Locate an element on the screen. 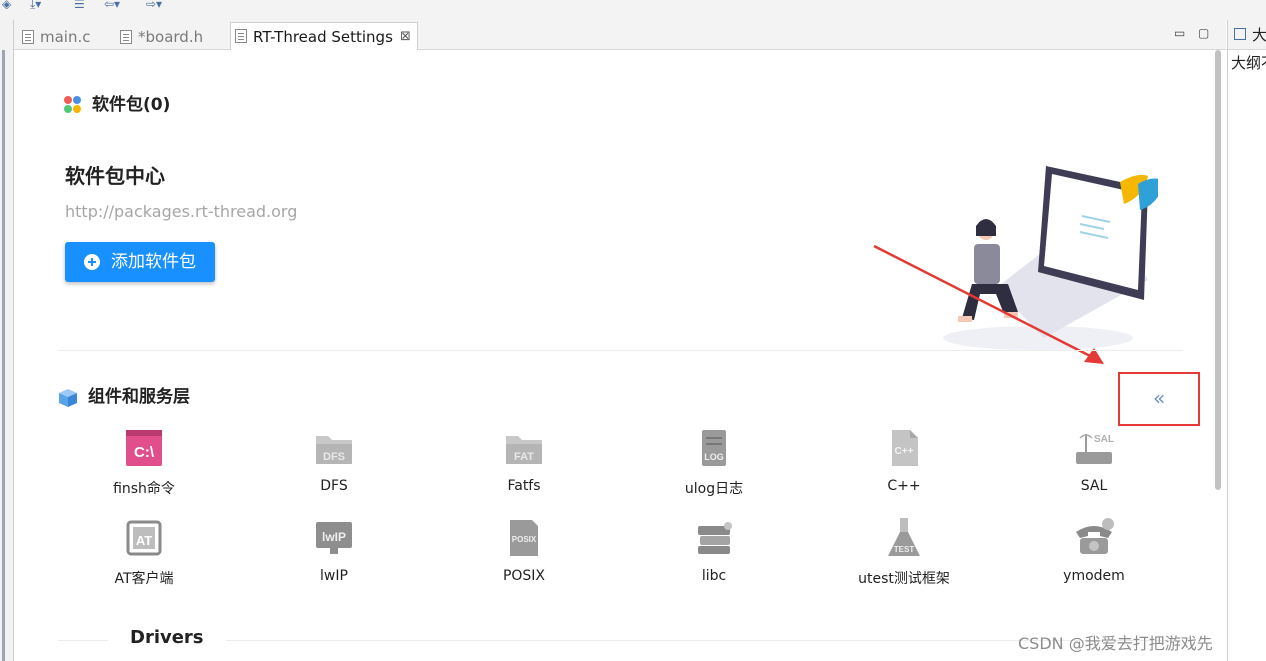 The image size is (1266, 661). terminal-icon: C:\ is located at coordinates (144, 448).